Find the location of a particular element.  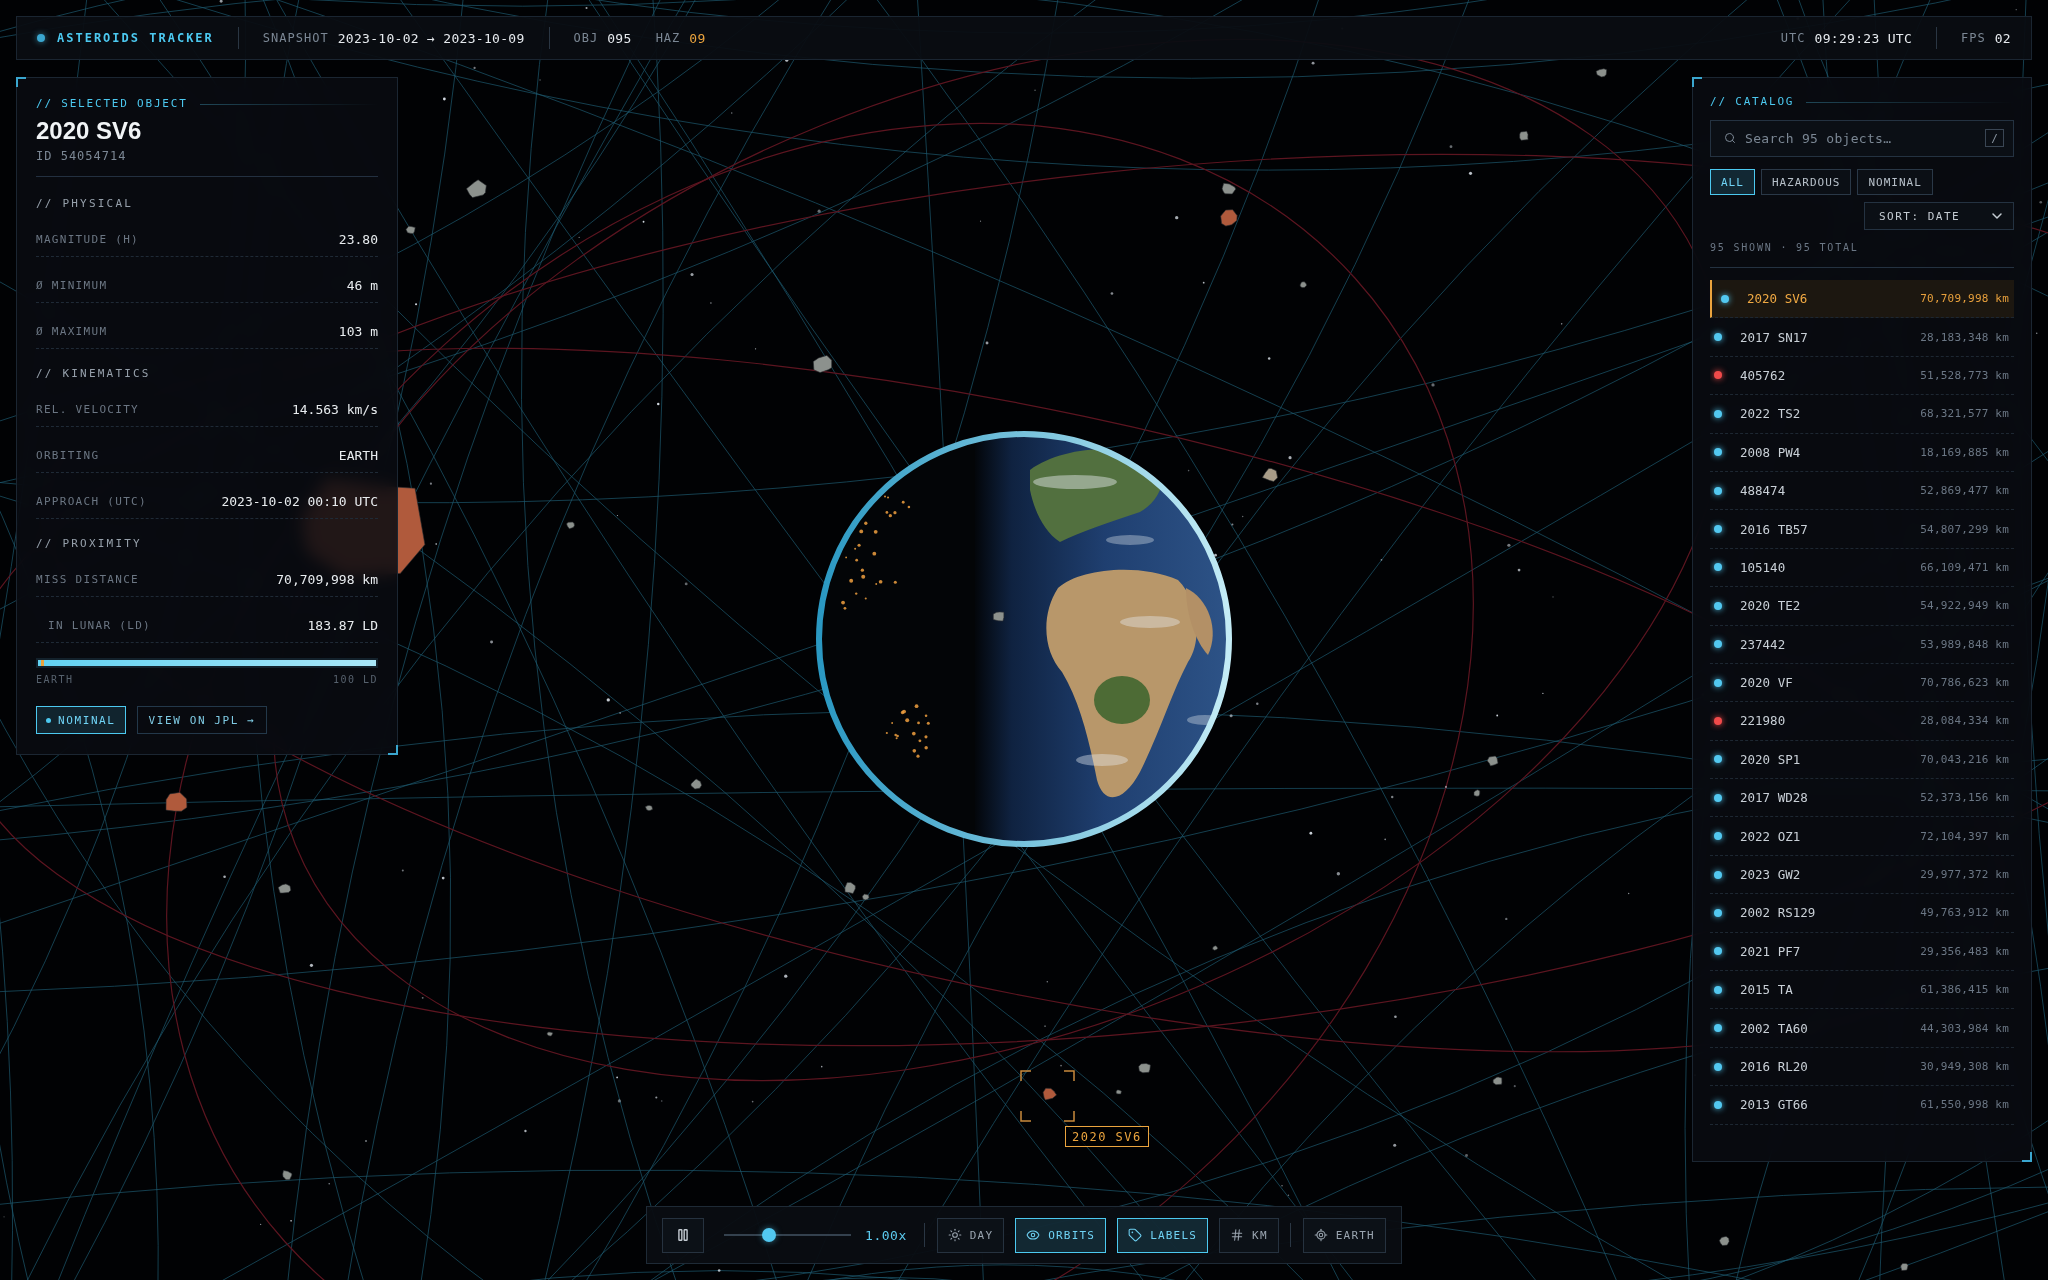

catalog-row: 2002 TA60 44,303,984 km is located at coordinates (1862, 1028).